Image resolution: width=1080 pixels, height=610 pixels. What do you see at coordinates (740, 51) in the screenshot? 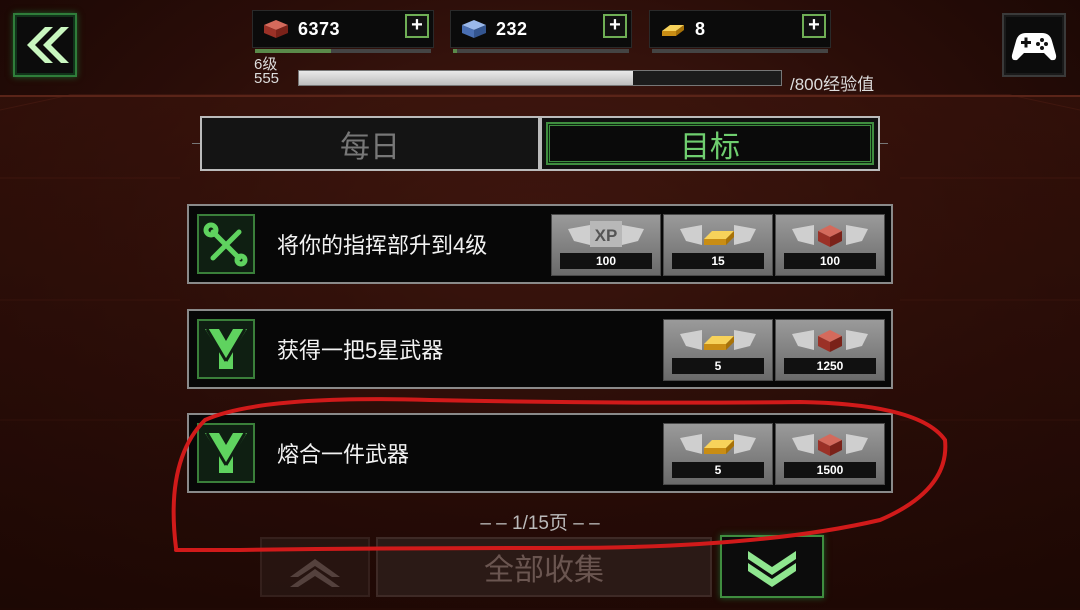
I see `gold-progress-bar` at bounding box center [740, 51].